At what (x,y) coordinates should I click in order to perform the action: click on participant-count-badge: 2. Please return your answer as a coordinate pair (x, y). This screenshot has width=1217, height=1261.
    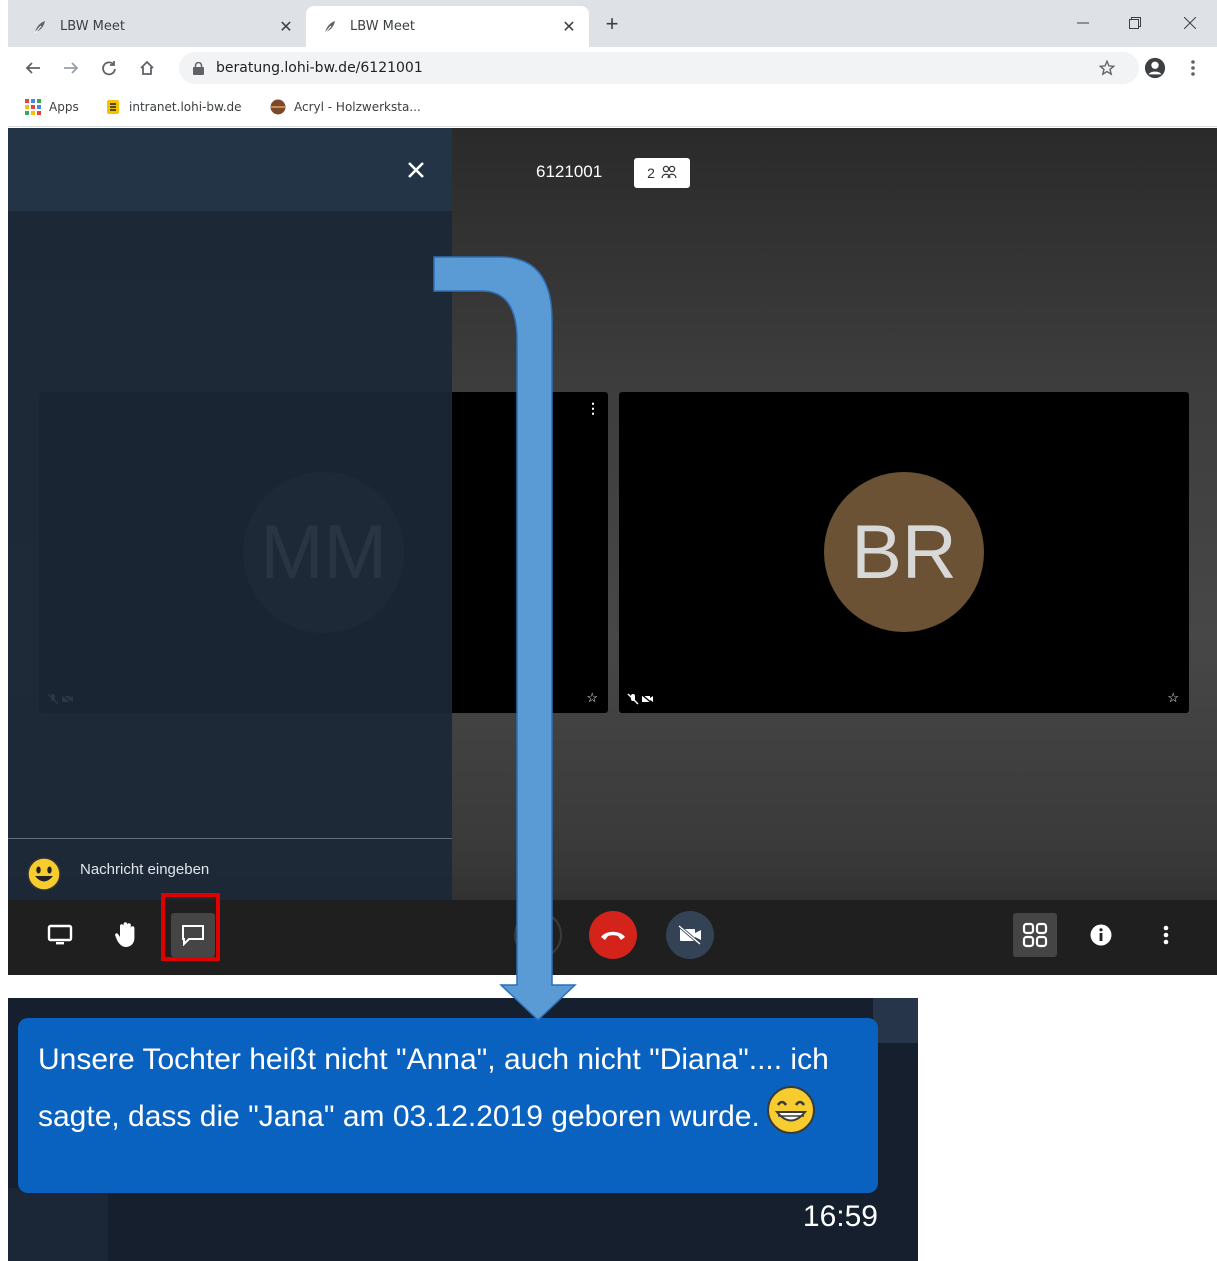
    Looking at the image, I should click on (662, 173).